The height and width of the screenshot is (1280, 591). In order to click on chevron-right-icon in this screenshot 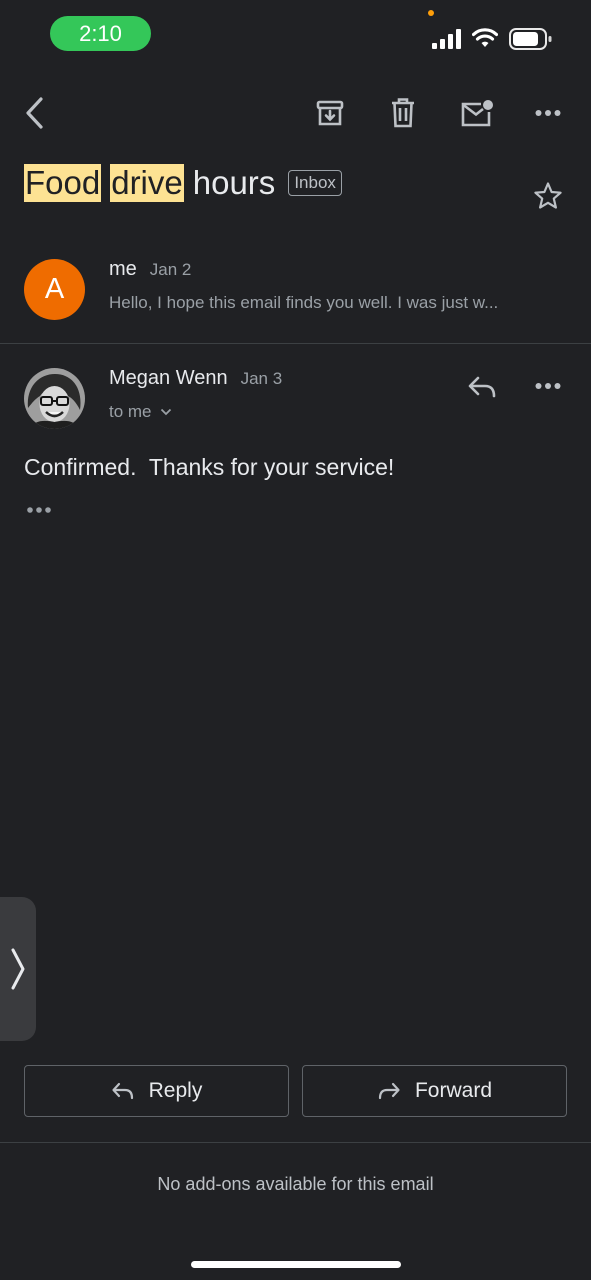, I will do `click(18, 969)`.